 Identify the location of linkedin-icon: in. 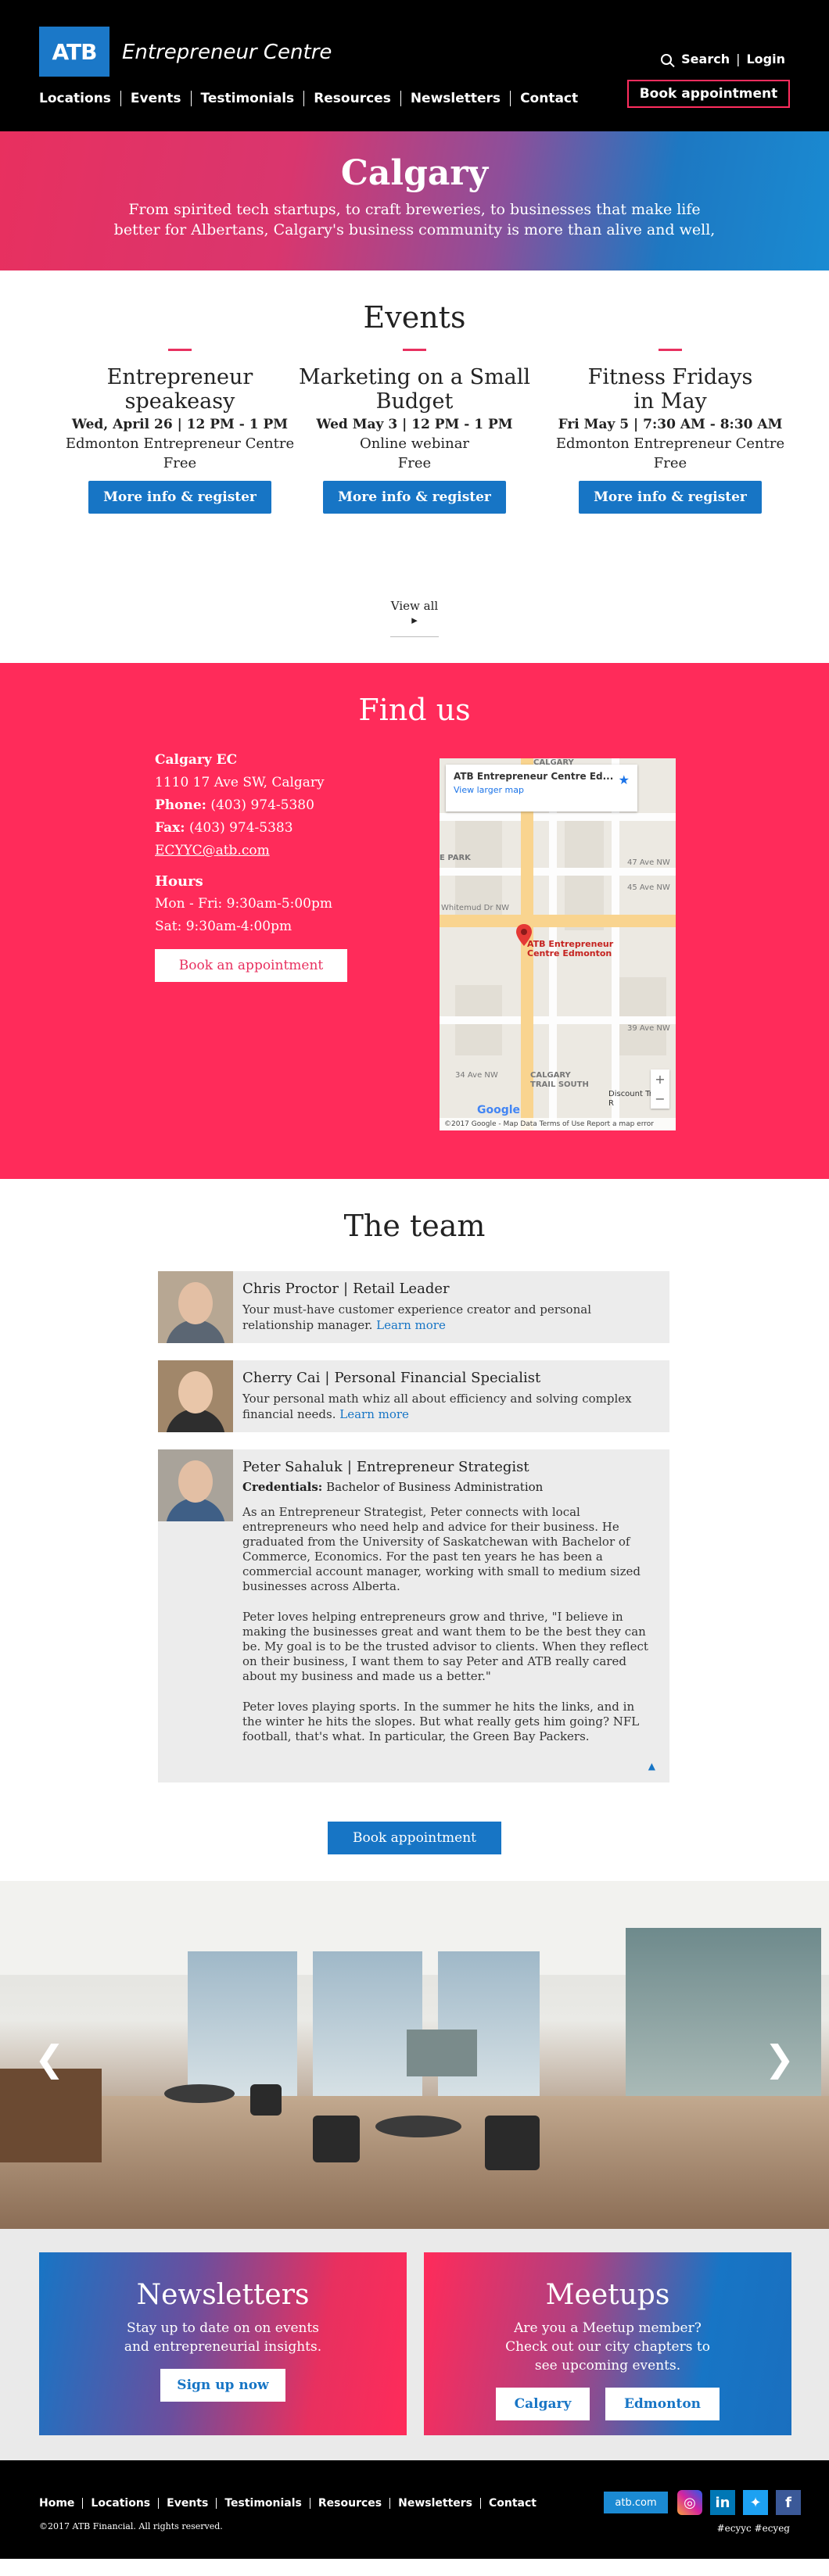
(722, 2502).